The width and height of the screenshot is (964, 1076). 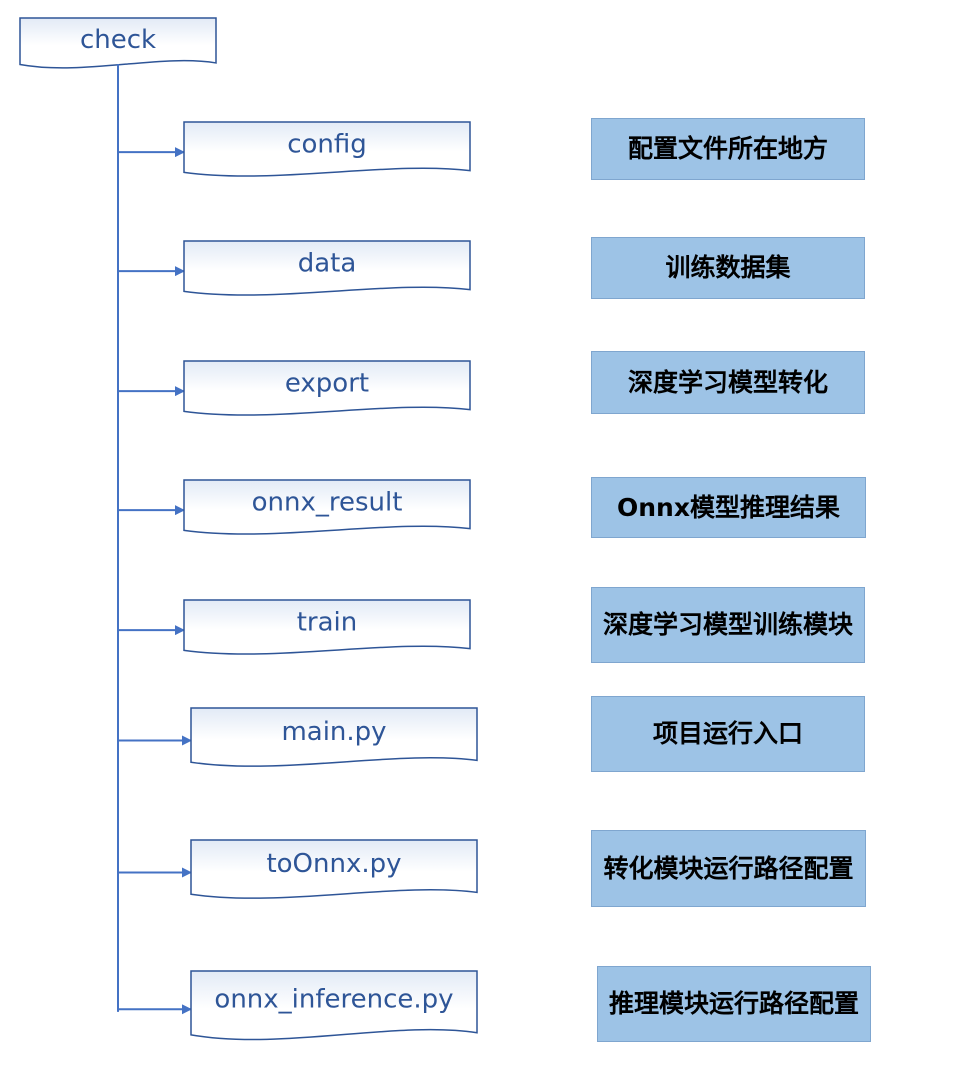 I want to click on description-text: 转化模块运行路径配置, so click(x=728, y=868).